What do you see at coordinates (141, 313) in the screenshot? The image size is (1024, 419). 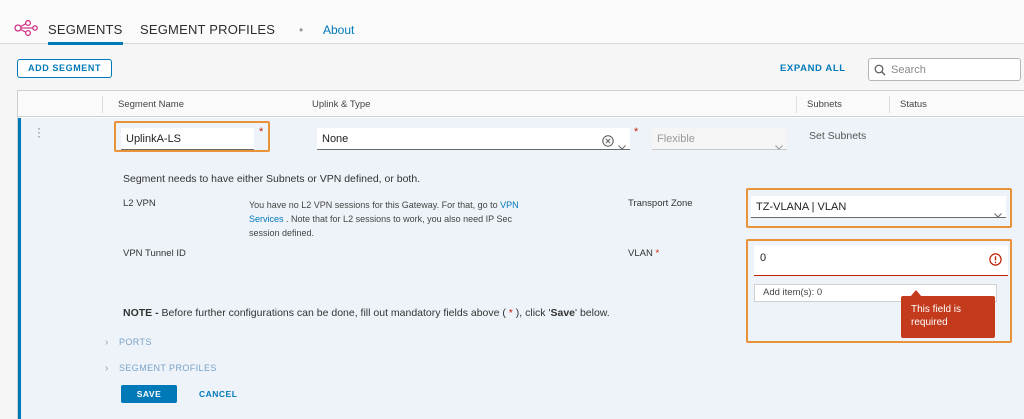 I see `note-prefix: NOTE -` at bounding box center [141, 313].